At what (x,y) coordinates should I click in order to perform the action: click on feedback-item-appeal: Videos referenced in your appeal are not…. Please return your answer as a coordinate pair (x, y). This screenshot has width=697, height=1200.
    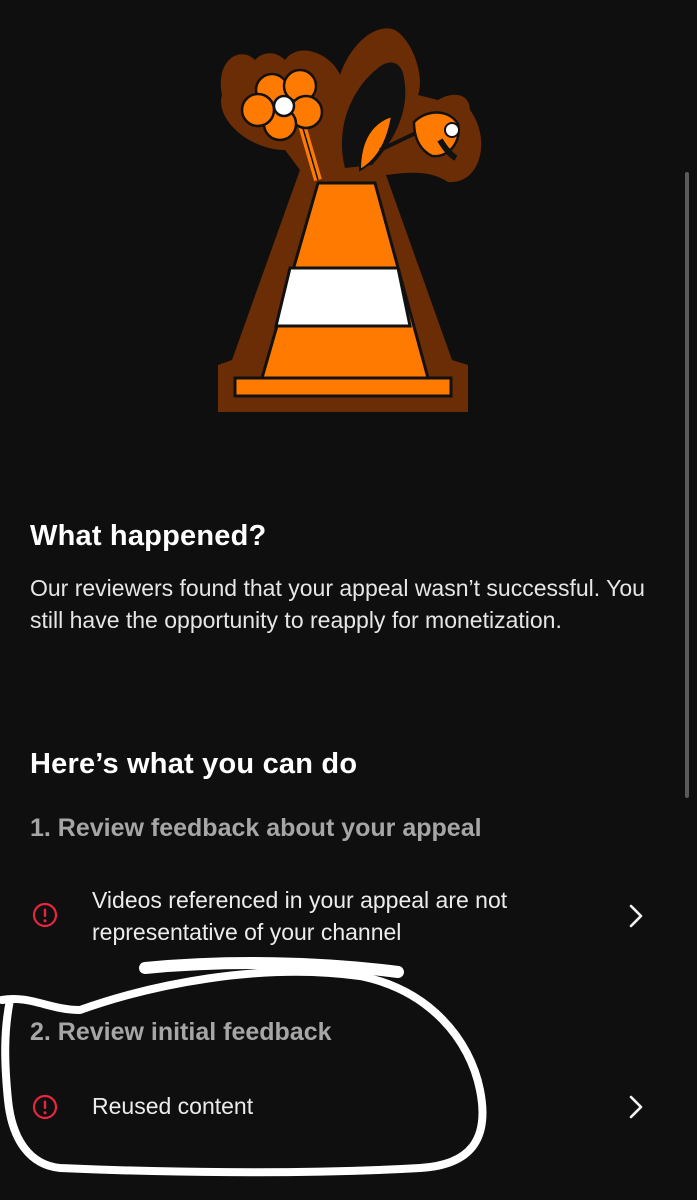
    Looking at the image, I should click on (348, 916).